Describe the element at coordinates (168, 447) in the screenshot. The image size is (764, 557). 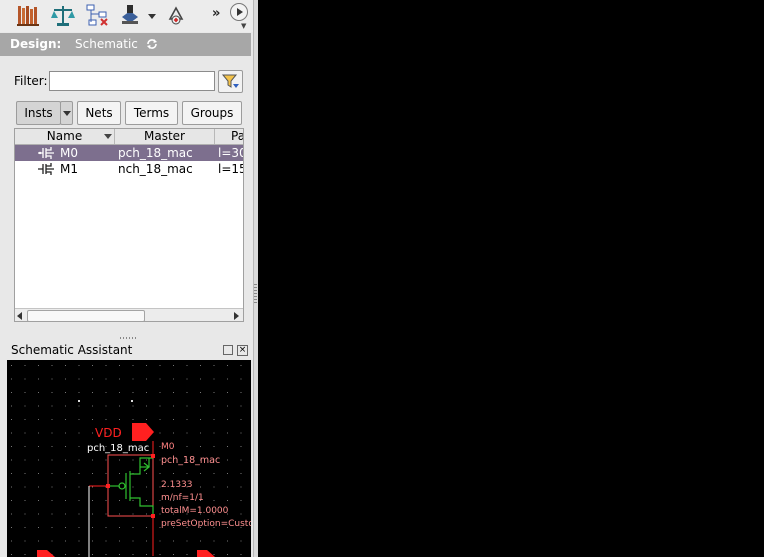
I see `inst-name-label: M0` at that location.